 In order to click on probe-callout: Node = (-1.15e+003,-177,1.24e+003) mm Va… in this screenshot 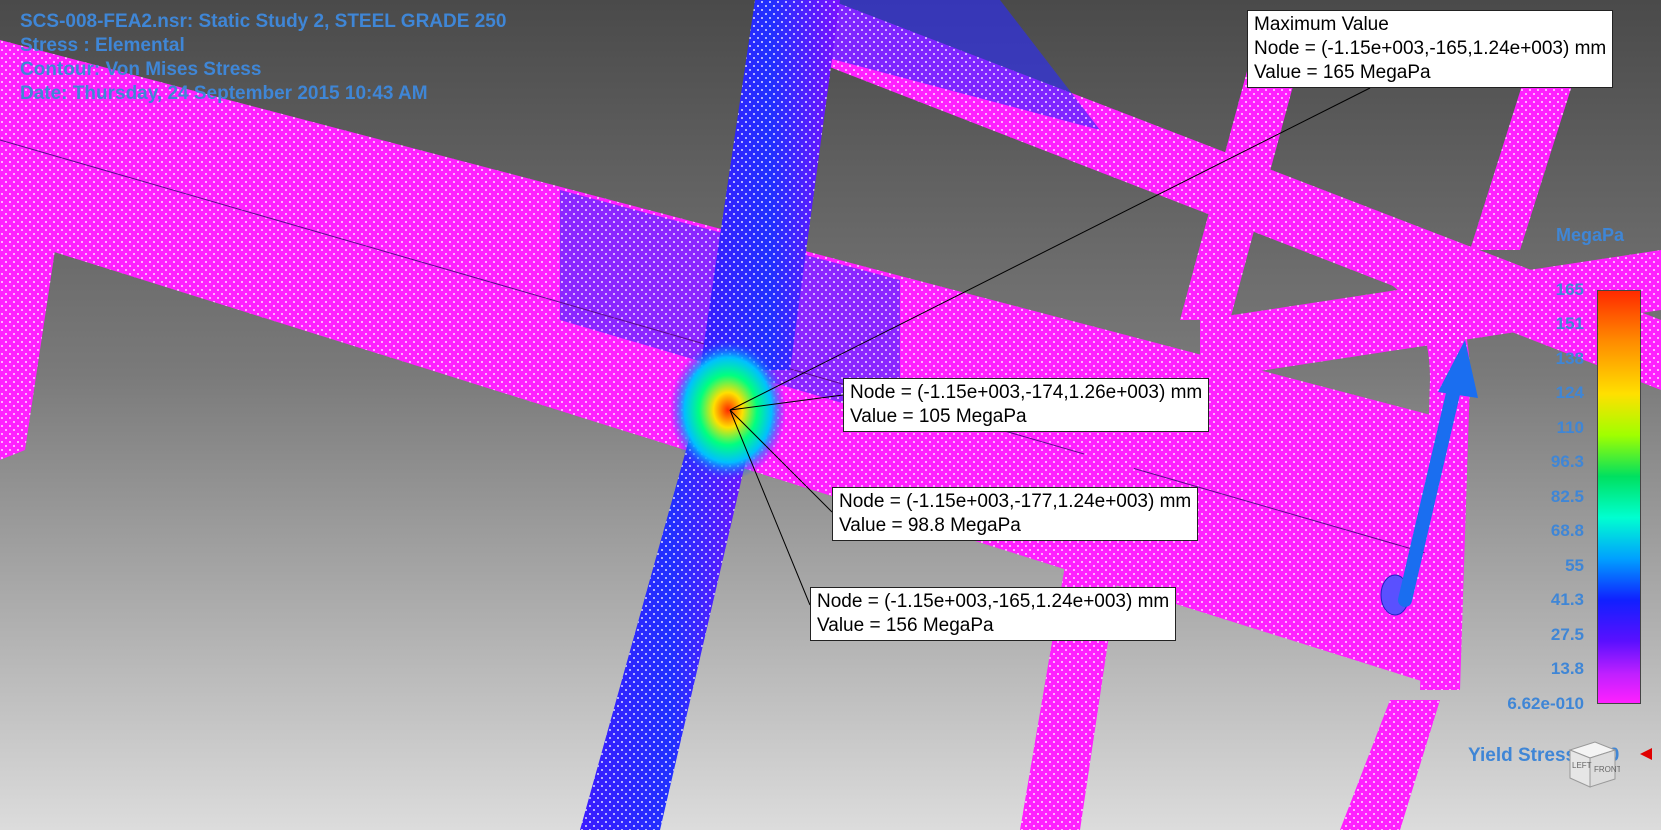, I will do `click(1015, 514)`.